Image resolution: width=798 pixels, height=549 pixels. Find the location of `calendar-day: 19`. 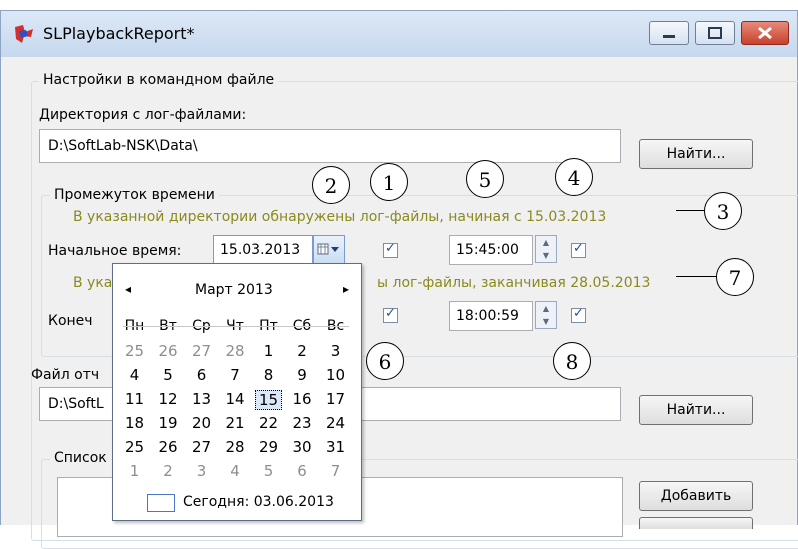

calendar-day: 19 is located at coordinates (168, 423).